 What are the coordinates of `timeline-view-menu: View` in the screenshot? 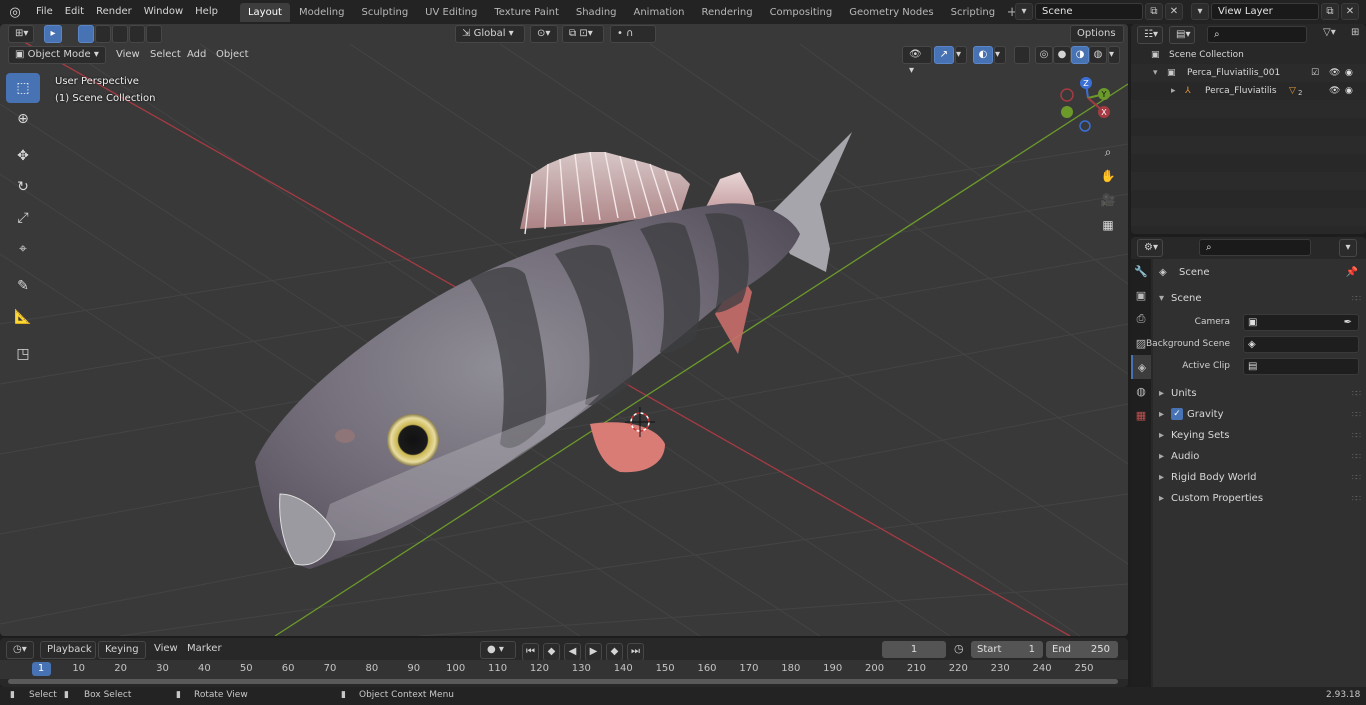 It's located at (166, 649).